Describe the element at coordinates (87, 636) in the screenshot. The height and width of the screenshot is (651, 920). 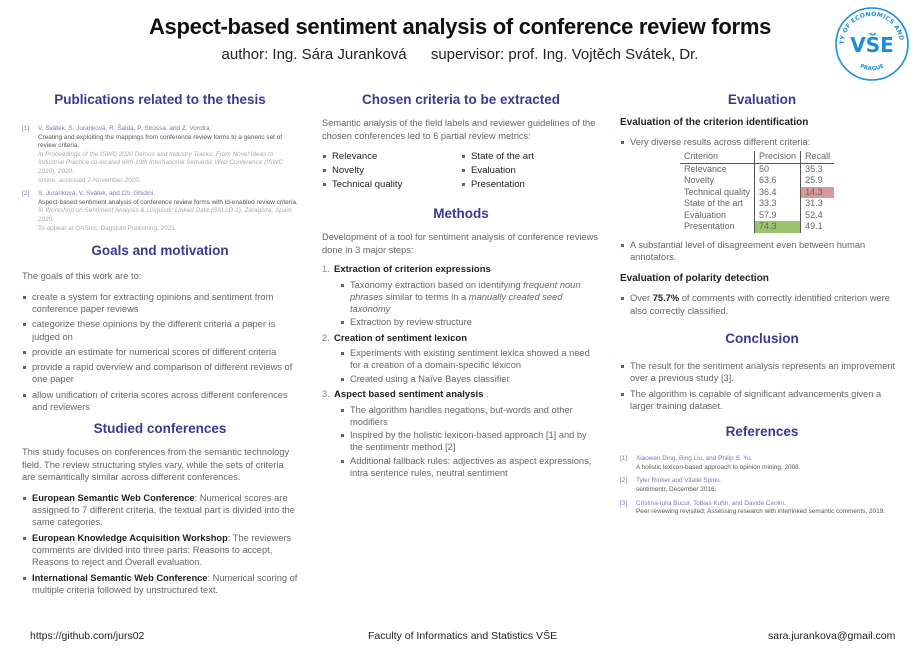
I see `github-link: https://github.com/jurs02` at that location.